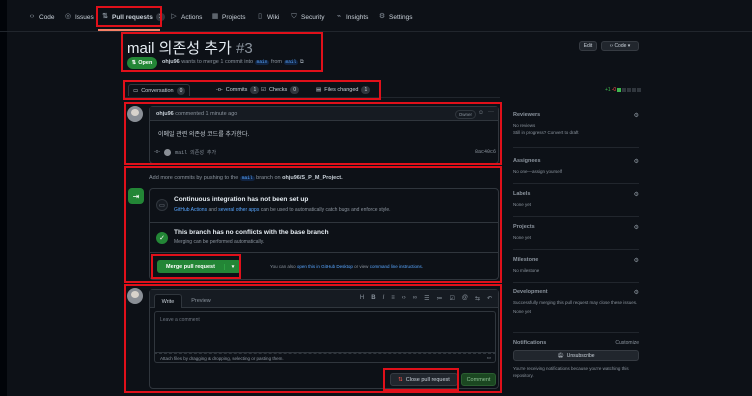 This screenshot has width=752, height=396. What do you see at coordinates (362, 298) in the screenshot?
I see `heading-icon: H` at bounding box center [362, 298].